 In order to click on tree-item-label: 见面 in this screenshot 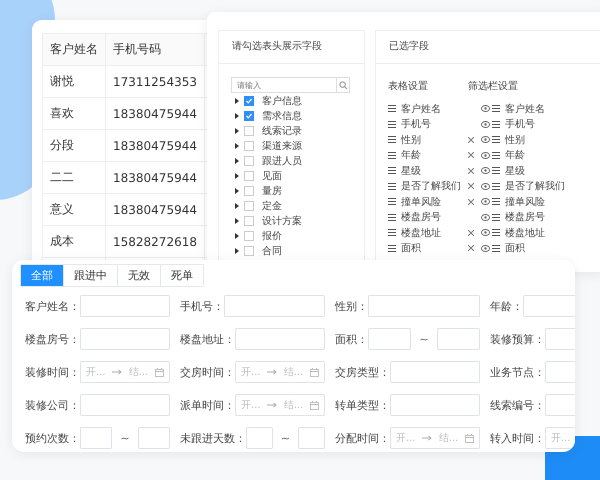, I will do `click(272, 175)`.